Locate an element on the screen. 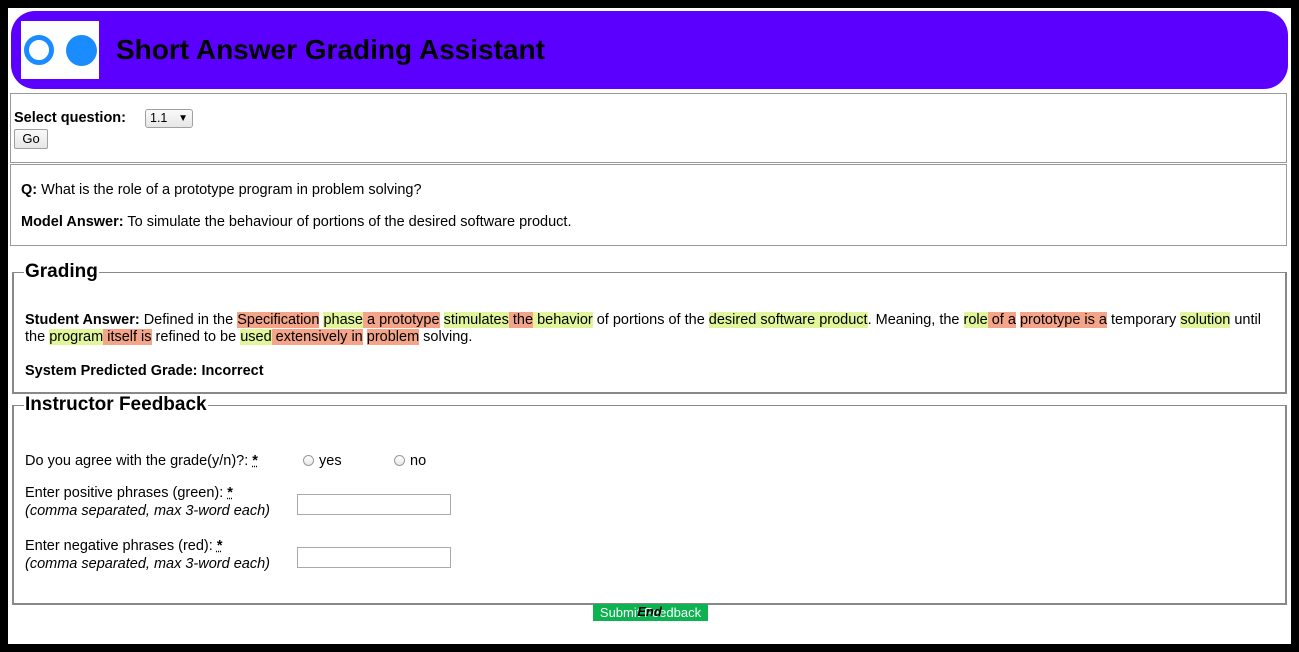 The width and height of the screenshot is (1299, 652). page-title: Short Answer Grading Assistant is located at coordinates (330, 49).